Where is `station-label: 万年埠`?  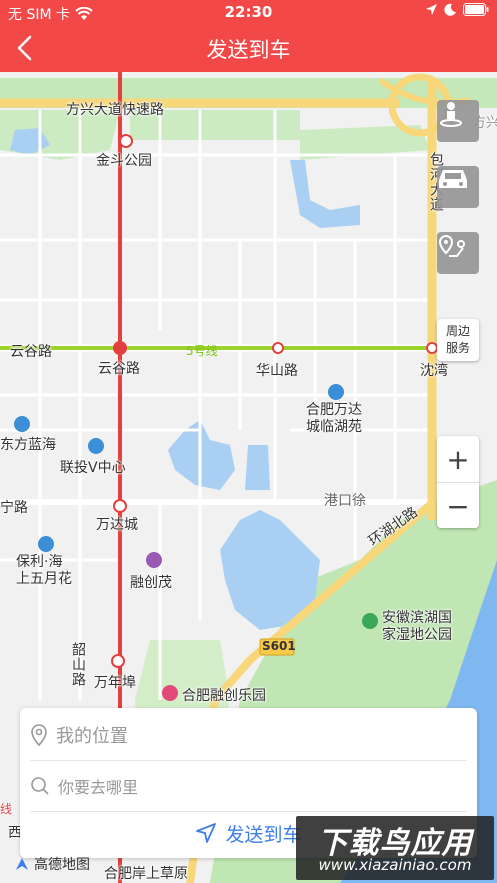 station-label: 万年埠 is located at coordinates (115, 682).